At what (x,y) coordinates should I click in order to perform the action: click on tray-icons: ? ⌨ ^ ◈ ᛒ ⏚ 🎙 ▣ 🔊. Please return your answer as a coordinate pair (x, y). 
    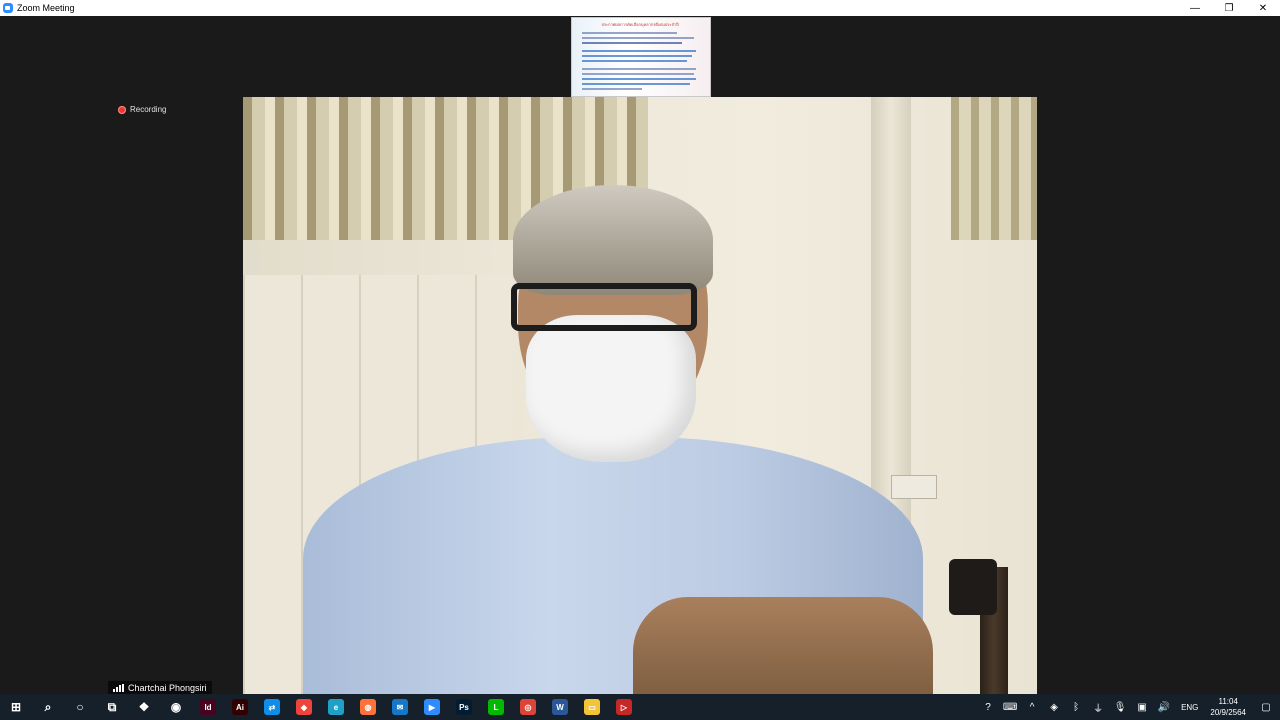
    Looking at the image, I should click on (1076, 707).